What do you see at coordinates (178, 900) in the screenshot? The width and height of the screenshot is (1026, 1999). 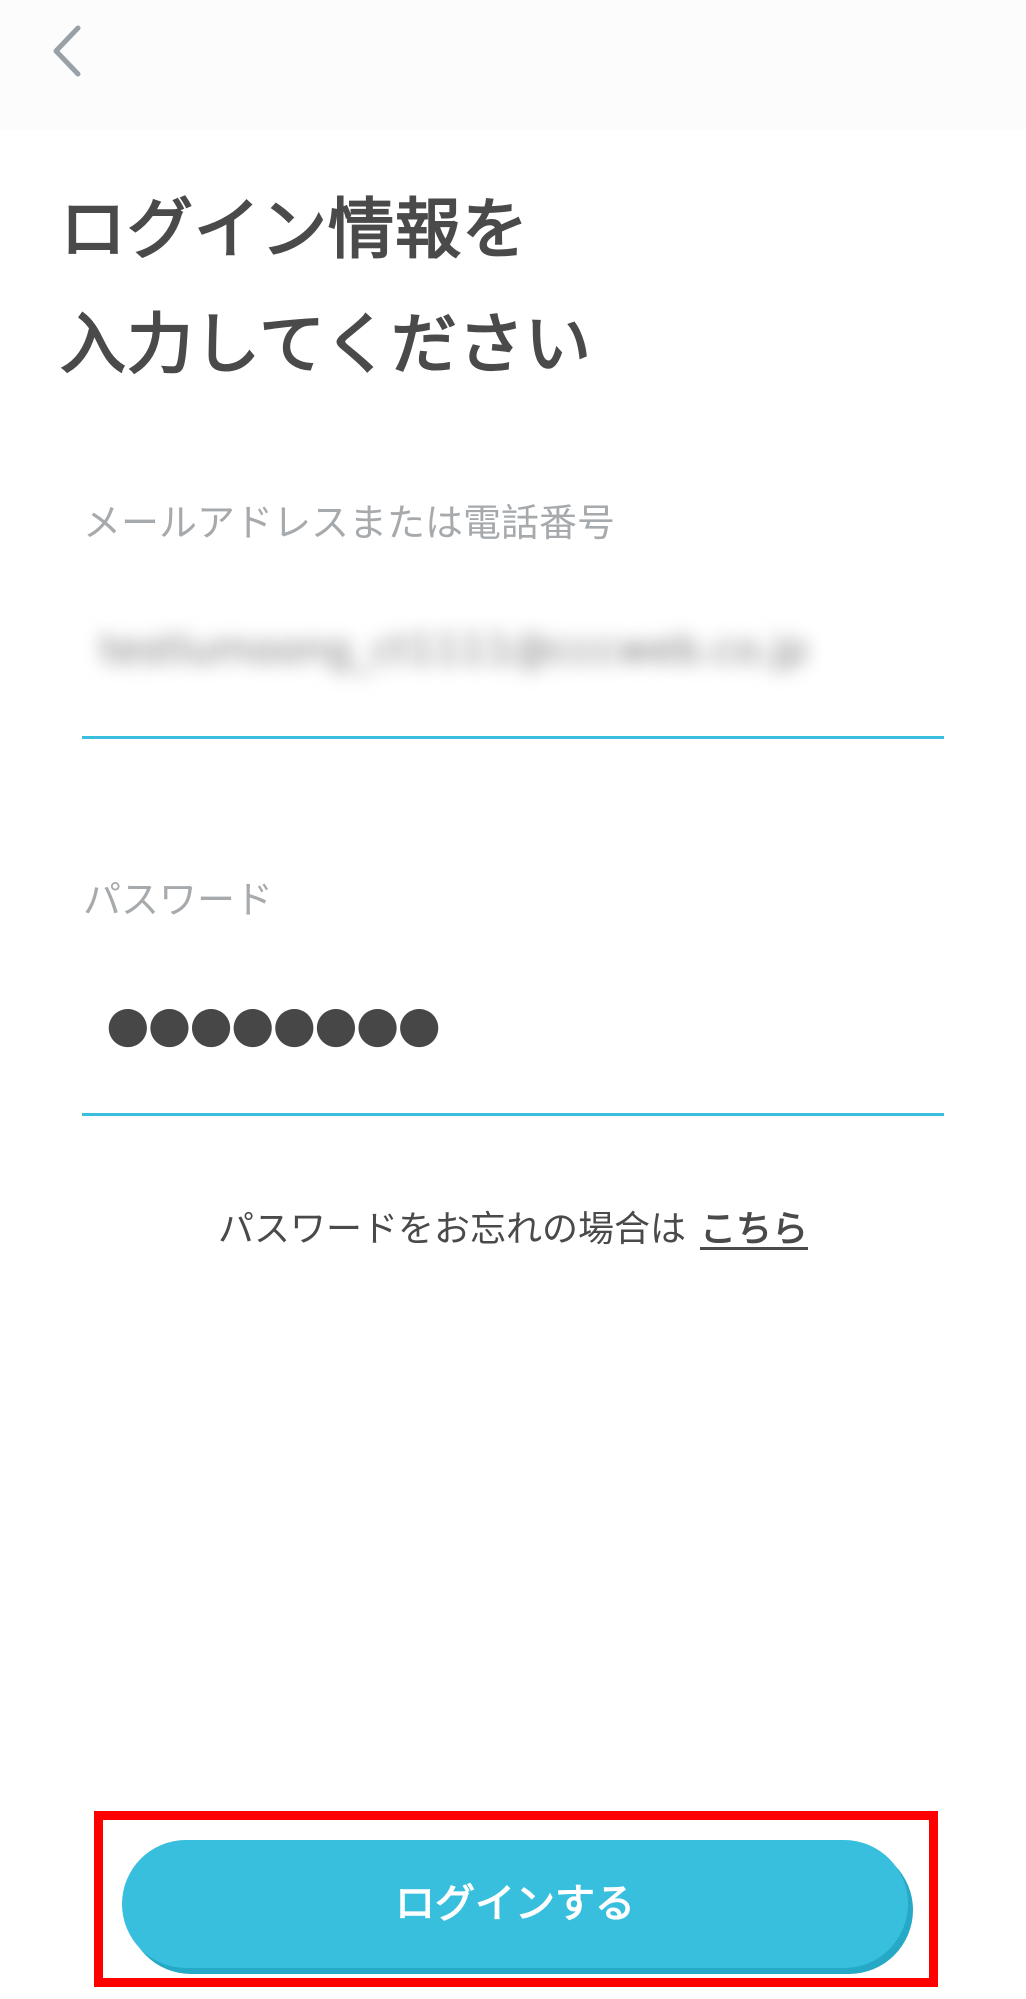 I see `password-field-label: パスワード` at bounding box center [178, 900].